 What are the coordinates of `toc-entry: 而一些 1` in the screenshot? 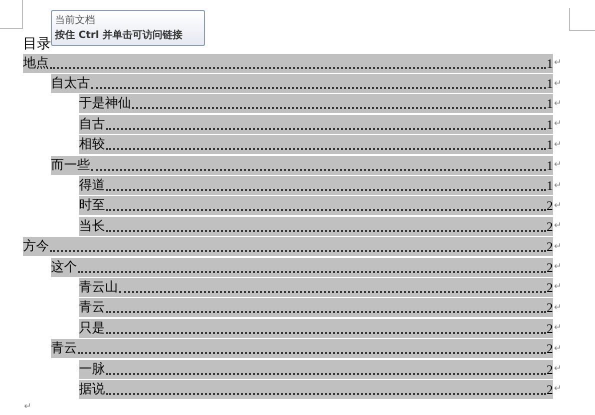 It's located at (302, 165).